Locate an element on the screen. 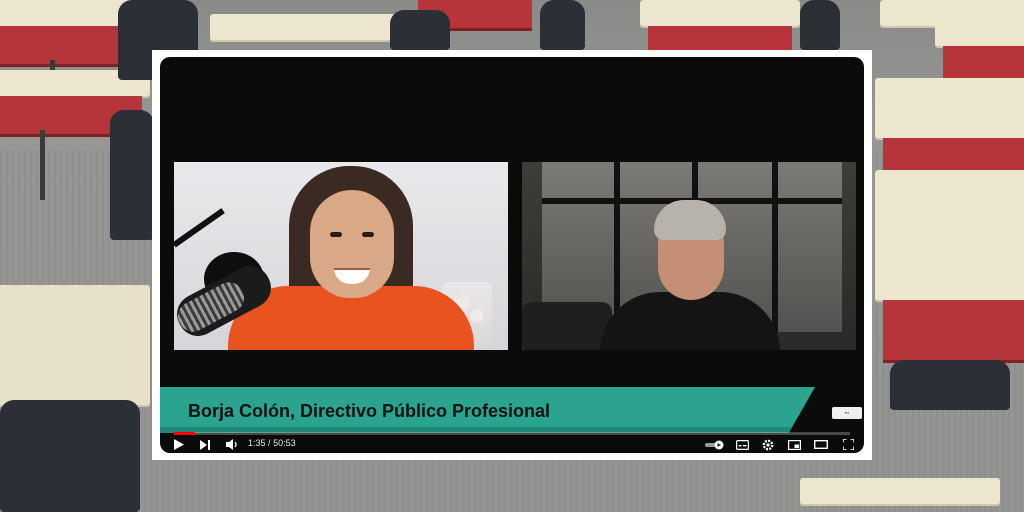  settings-icon is located at coordinates (768, 444).